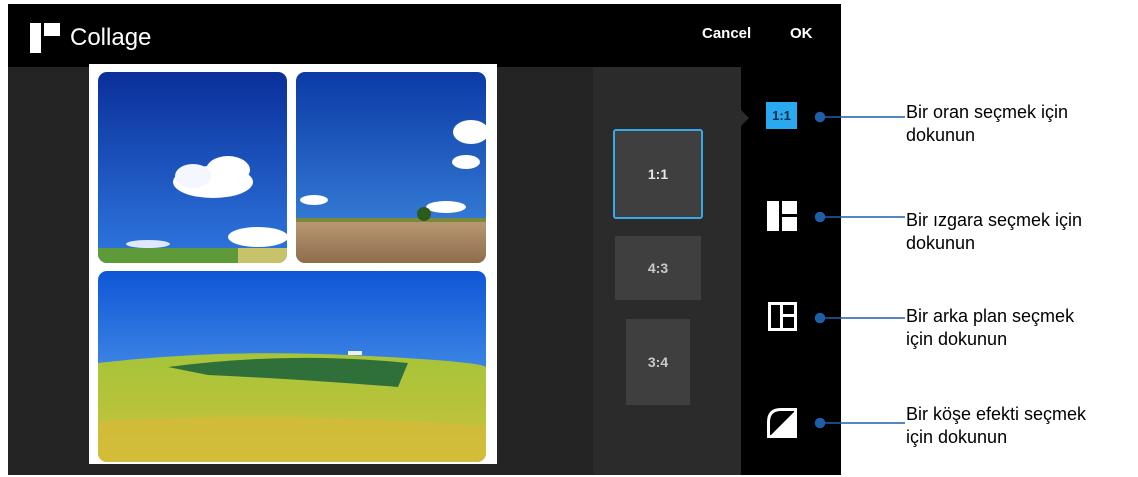  Describe the element at coordinates (941, 135) in the screenshot. I see `callout-ratio-line2: dokunun` at that location.